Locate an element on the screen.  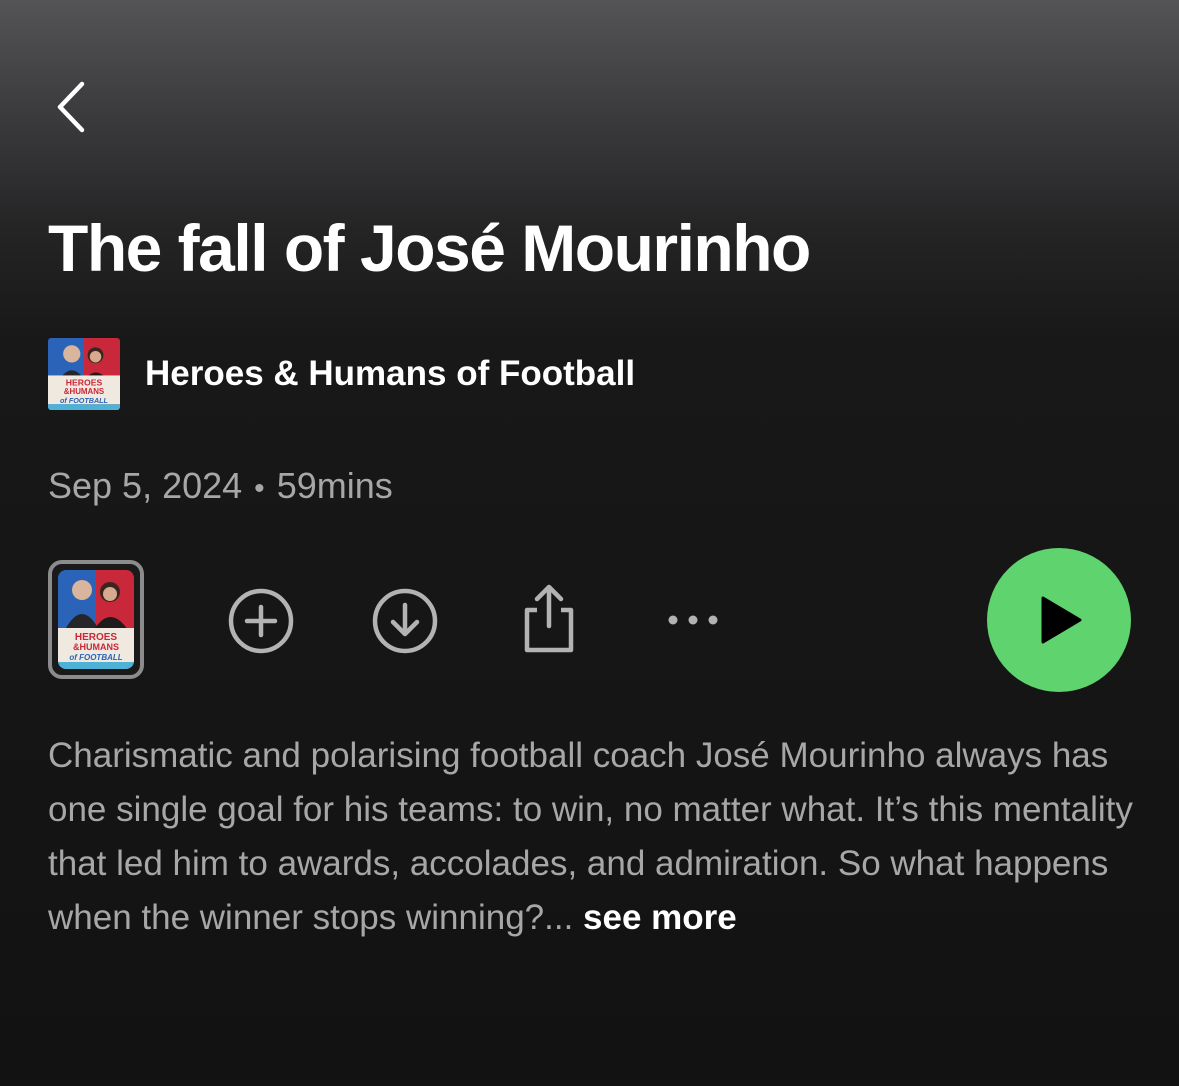
share-button is located at coordinates (549, 618).